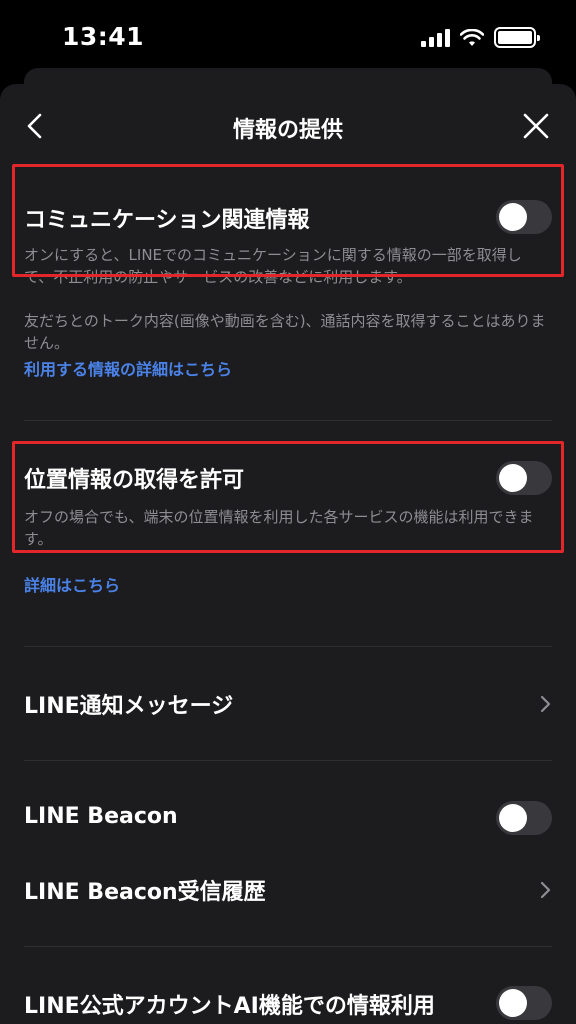 The height and width of the screenshot is (1024, 576). I want to click on location-details-link: 詳細はこちら, so click(72, 584).